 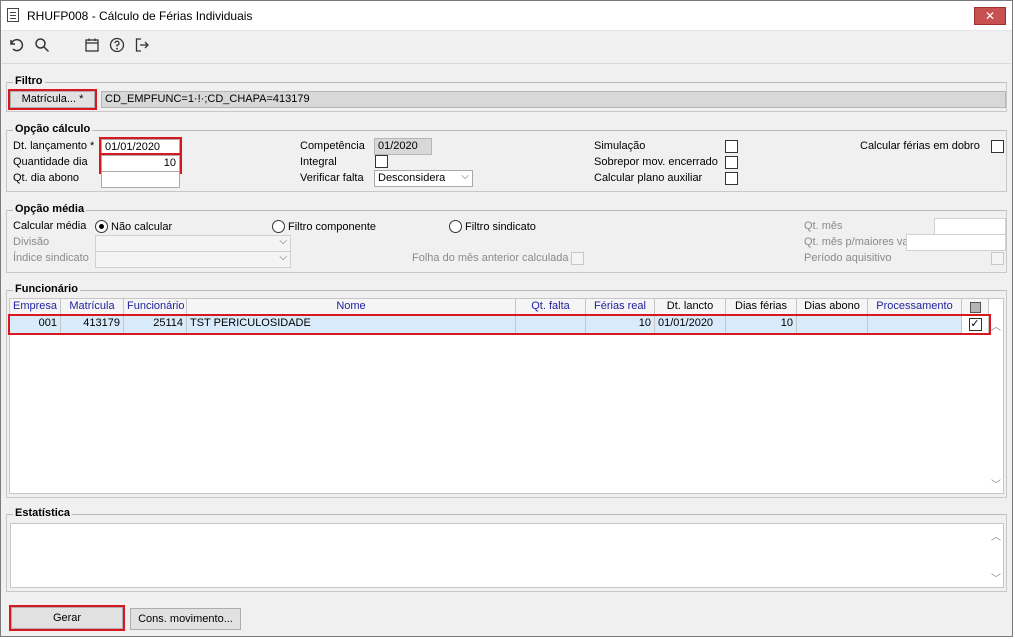 I want to click on search-icon, so click(x=42, y=46).